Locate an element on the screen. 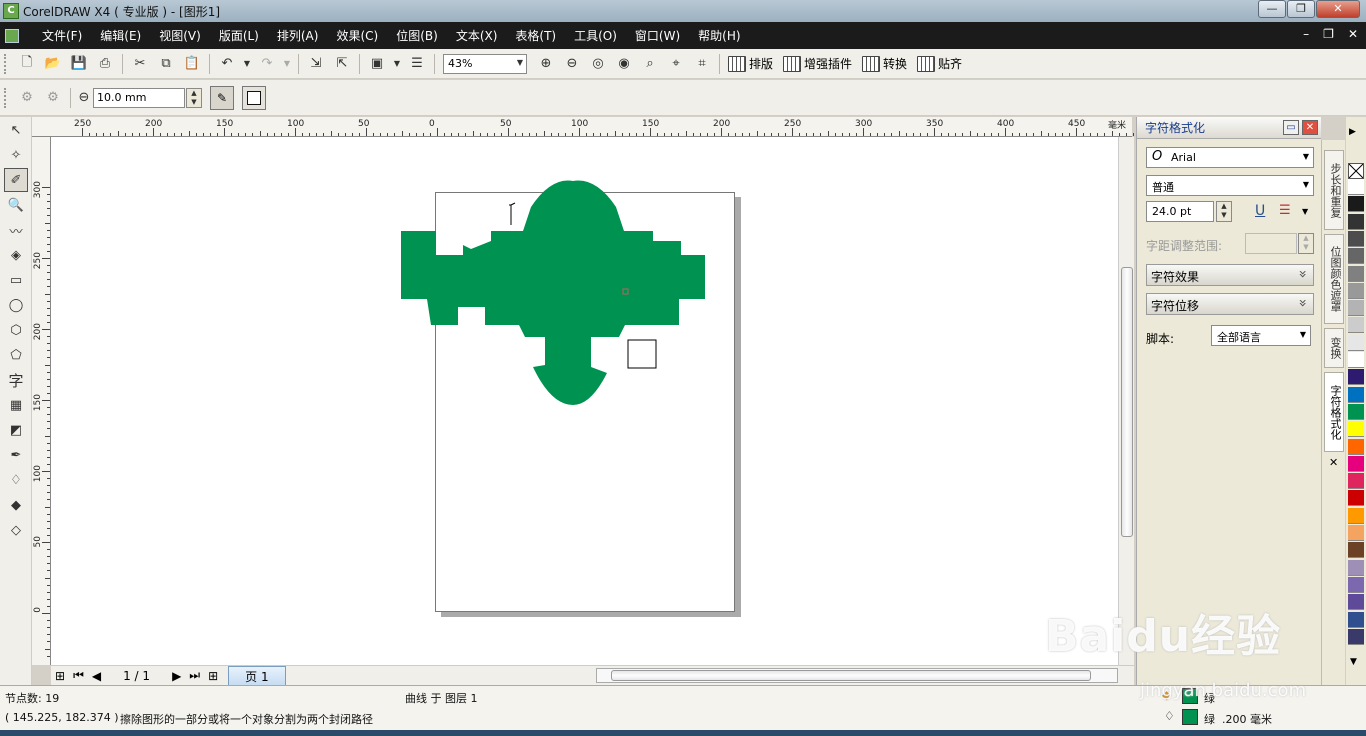  cut-icon: ✂ is located at coordinates (140, 64).